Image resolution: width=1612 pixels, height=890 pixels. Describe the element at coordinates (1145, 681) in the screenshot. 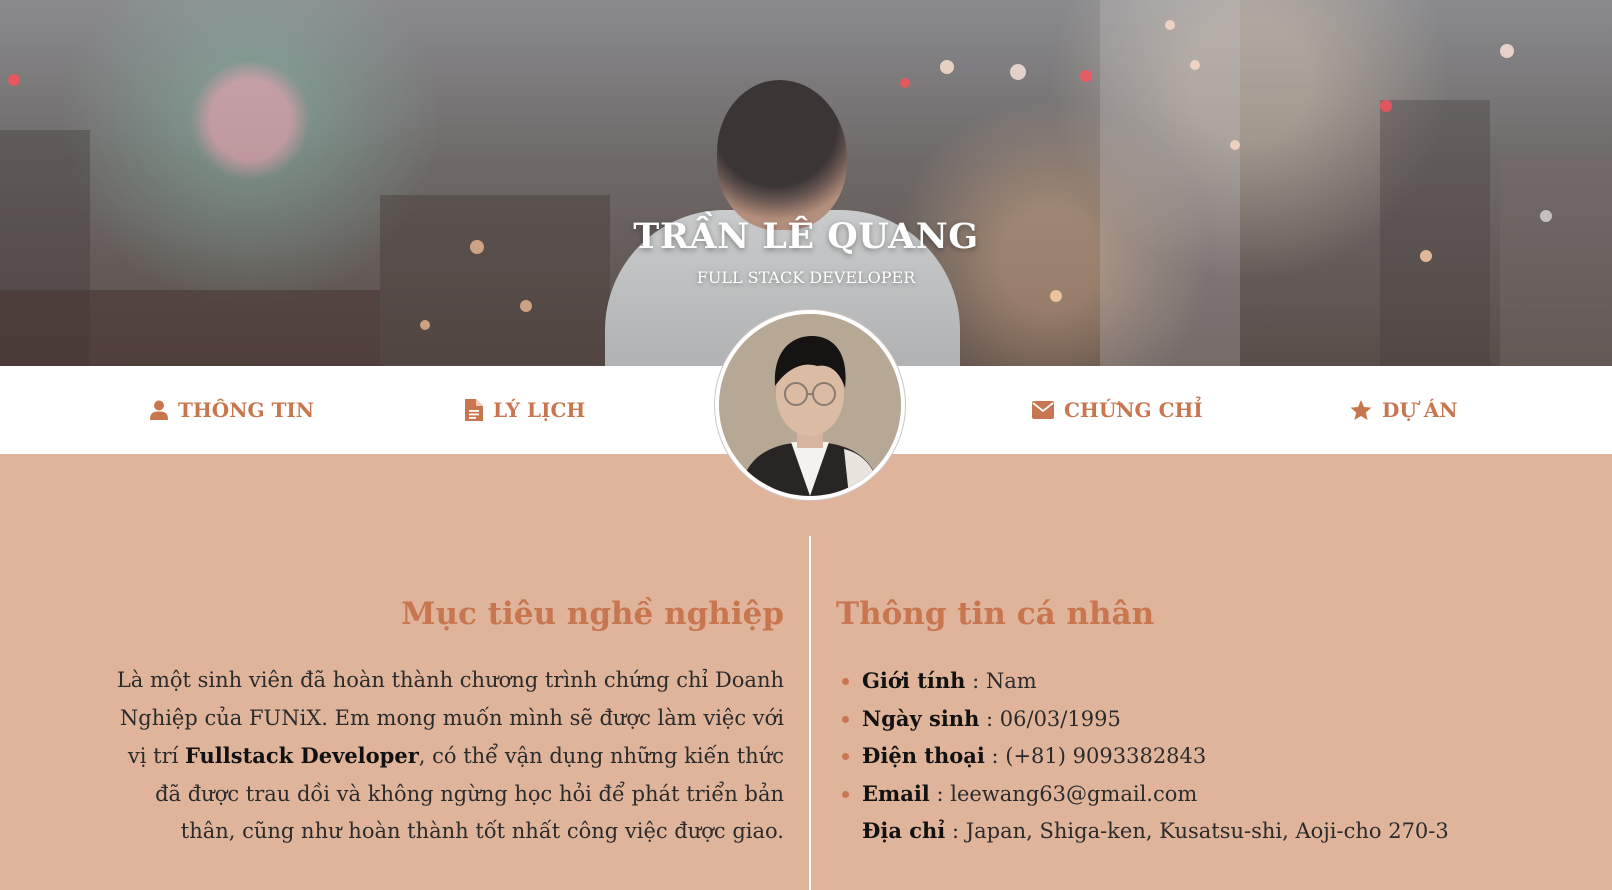

I see `info-gender: Giới tính : Nam` at that location.